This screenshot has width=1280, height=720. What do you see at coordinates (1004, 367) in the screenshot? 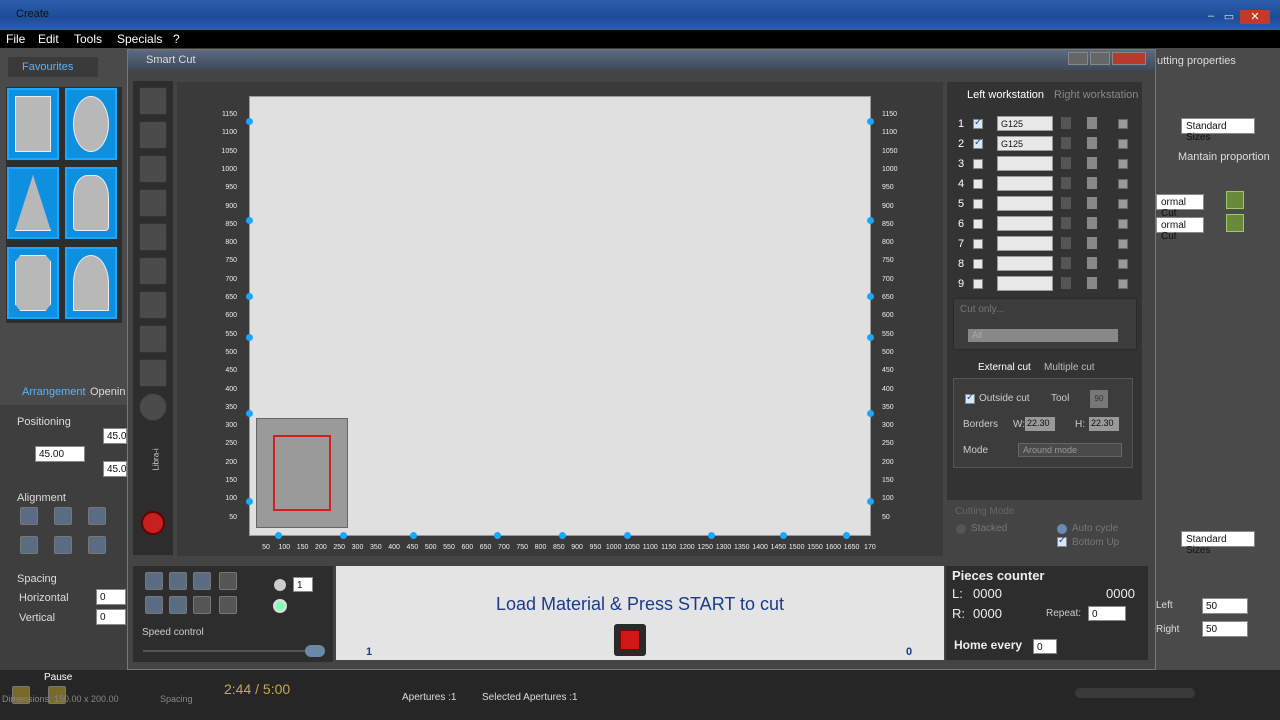
I see `tab-external-cut: External cut` at bounding box center [1004, 367].